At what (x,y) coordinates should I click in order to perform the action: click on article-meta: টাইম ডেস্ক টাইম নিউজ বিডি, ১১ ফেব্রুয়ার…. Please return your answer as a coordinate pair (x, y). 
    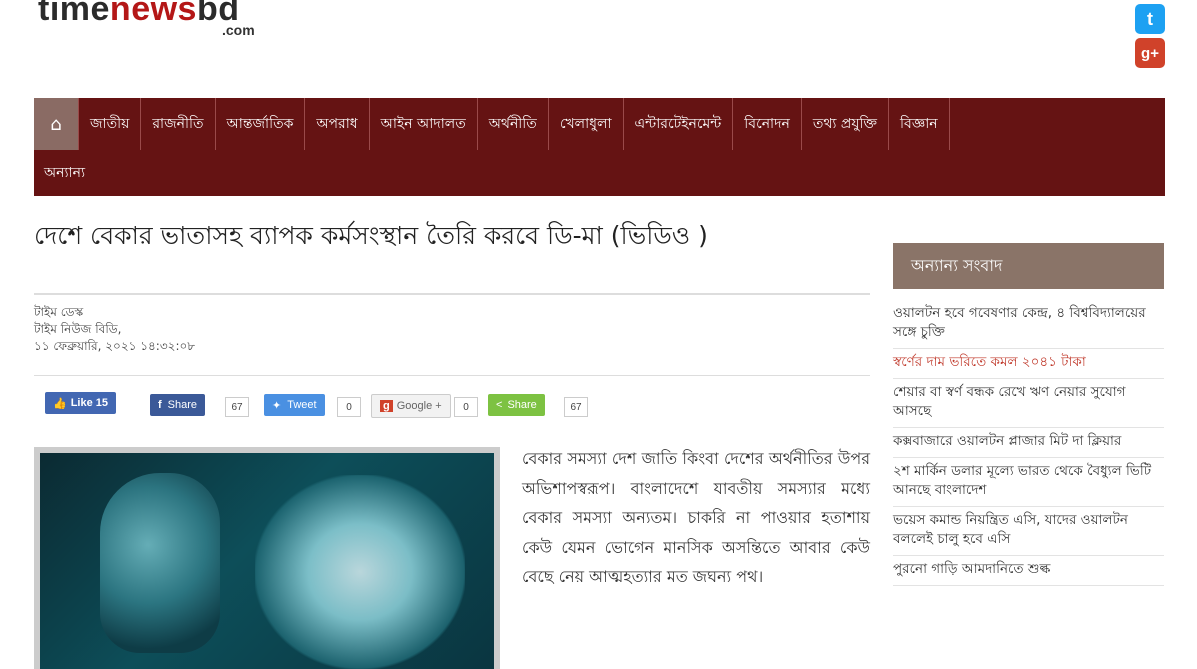
    Looking at the image, I should click on (114, 329).